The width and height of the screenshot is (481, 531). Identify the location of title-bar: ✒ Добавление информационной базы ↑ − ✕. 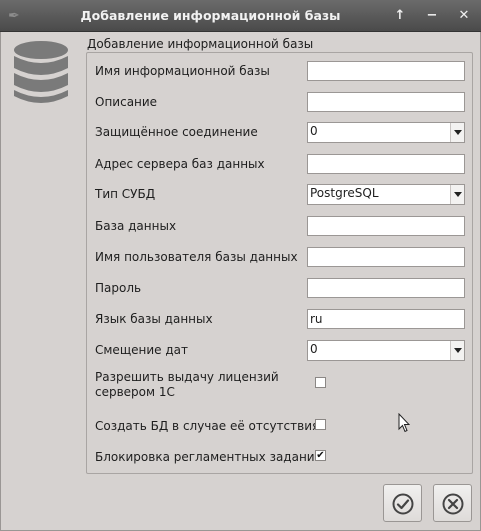
(240, 16).